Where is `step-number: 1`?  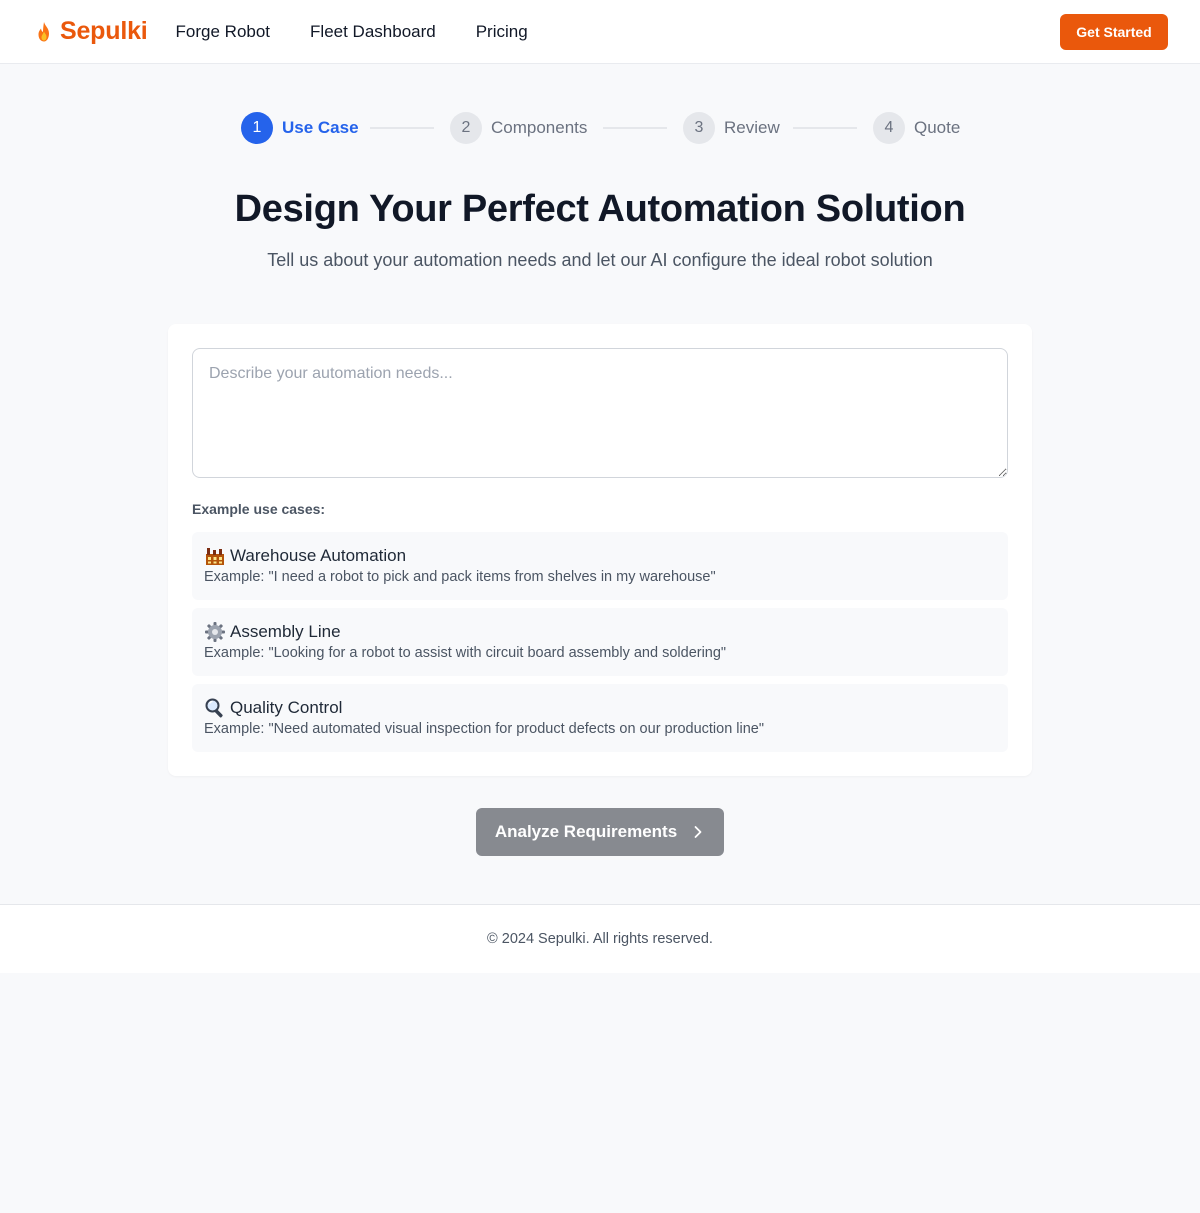 step-number: 1 is located at coordinates (257, 128).